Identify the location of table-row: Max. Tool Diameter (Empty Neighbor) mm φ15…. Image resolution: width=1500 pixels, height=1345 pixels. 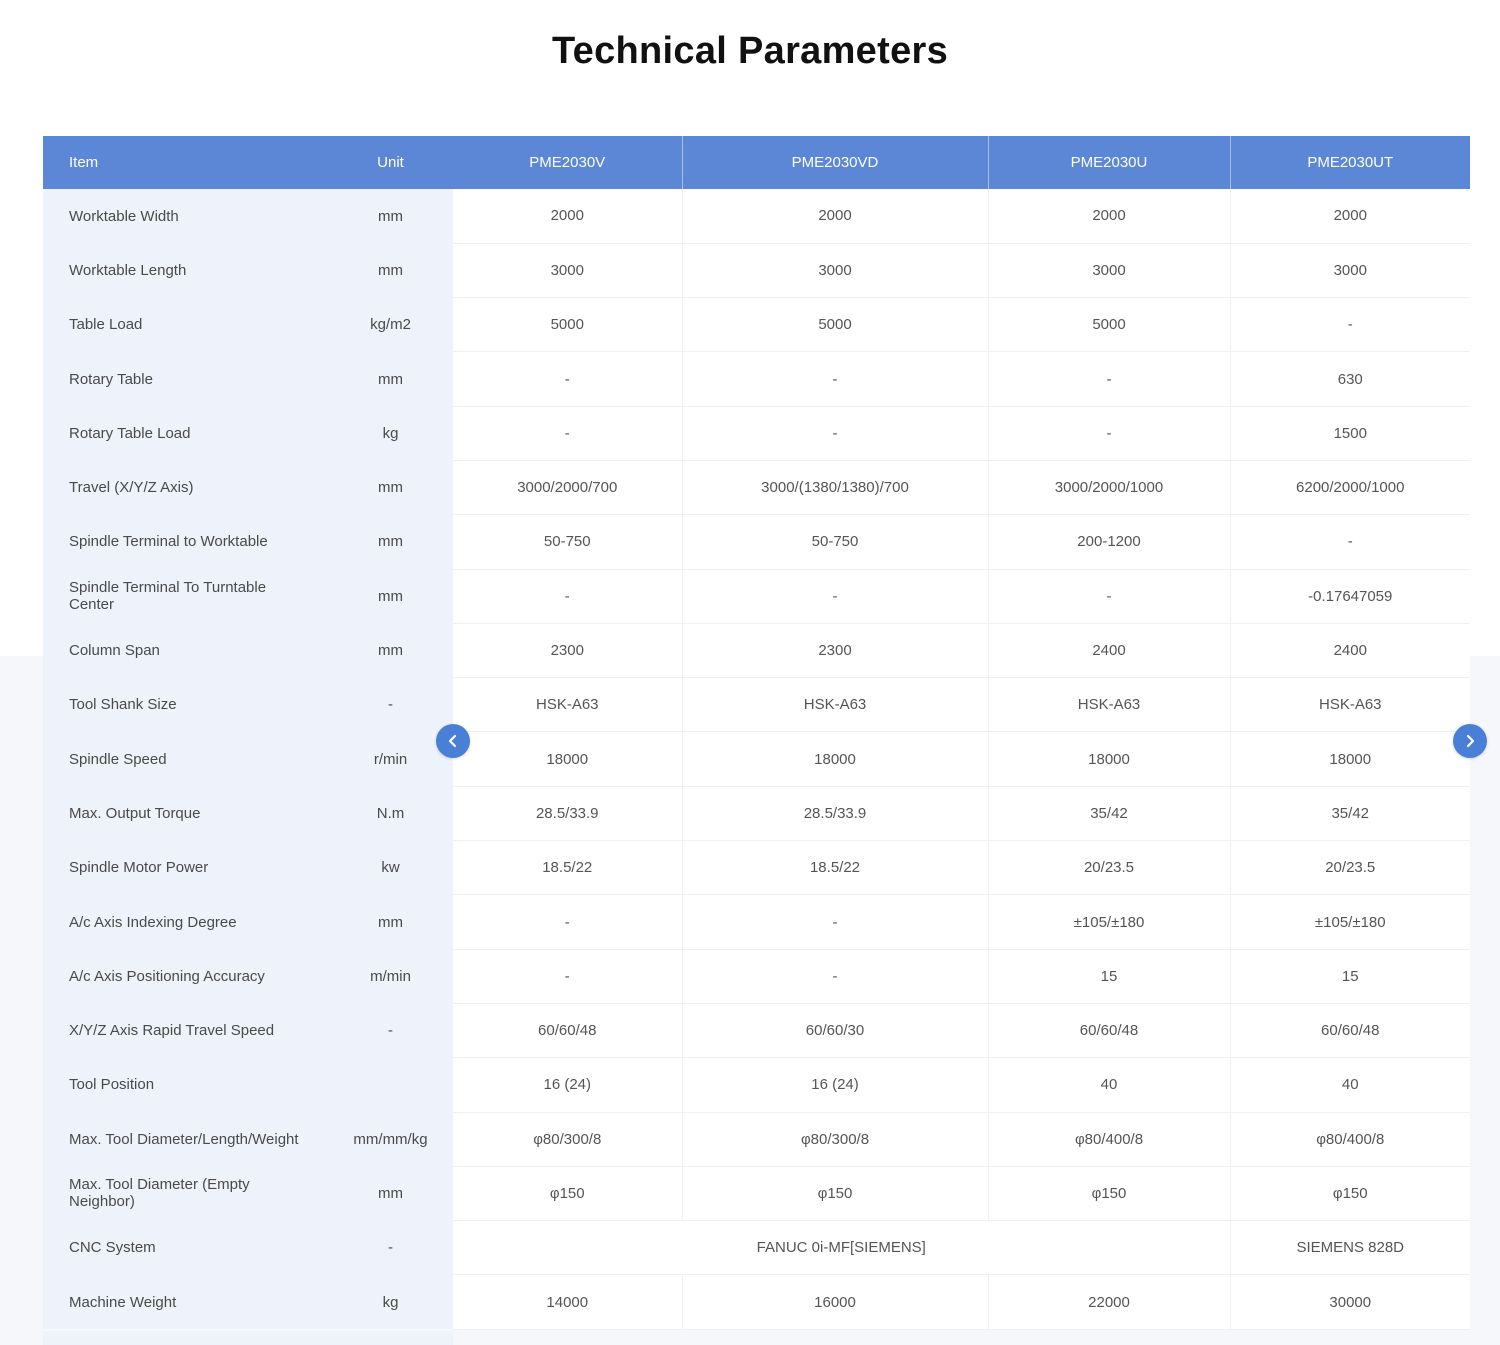
(756, 1194).